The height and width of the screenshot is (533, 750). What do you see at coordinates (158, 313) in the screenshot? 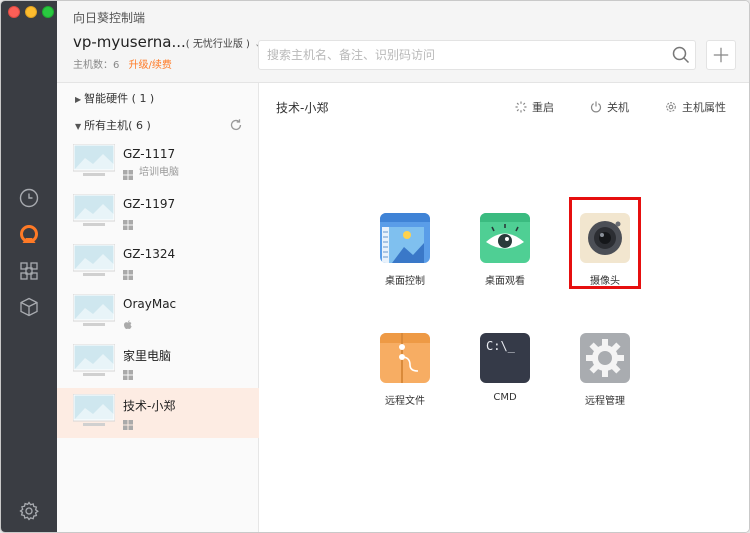
I see `host-row: OrayMac` at bounding box center [158, 313].